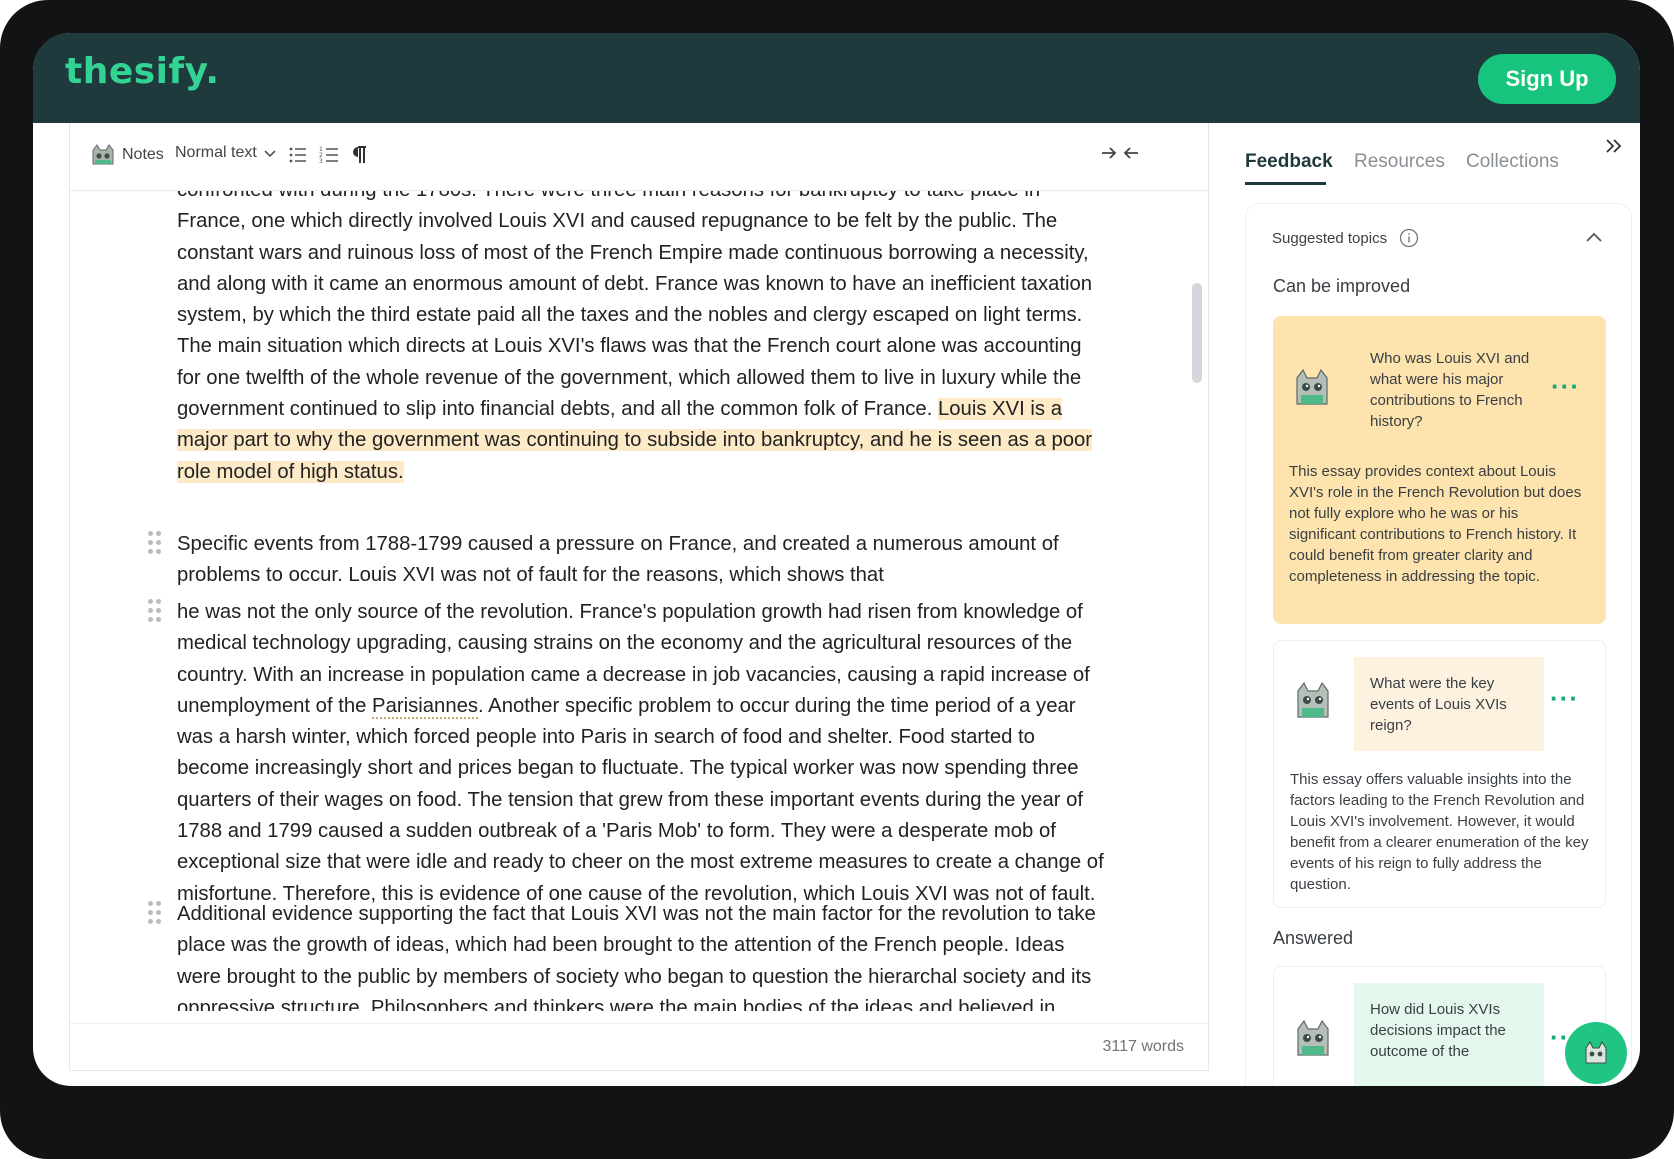 Image resolution: width=1674 pixels, height=1159 pixels. What do you see at coordinates (1197, 333) in the screenshot?
I see `editor-scrollbar` at bounding box center [1197, 333].